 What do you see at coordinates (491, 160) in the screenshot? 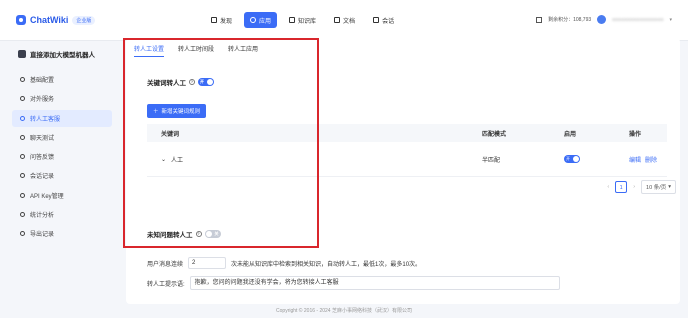
I see `row-mode: 半匹配` at bounding box center [491, 160].